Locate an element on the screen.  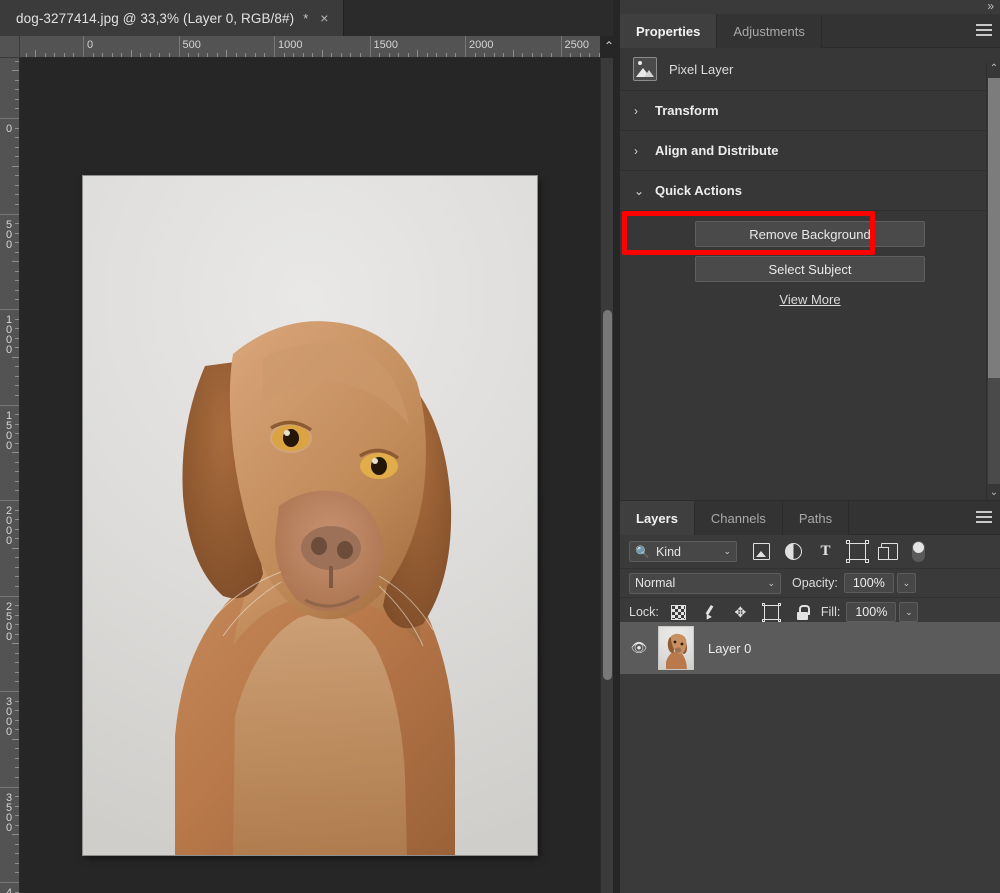
filter-toggle-switch is located at coordinates (918, 551).